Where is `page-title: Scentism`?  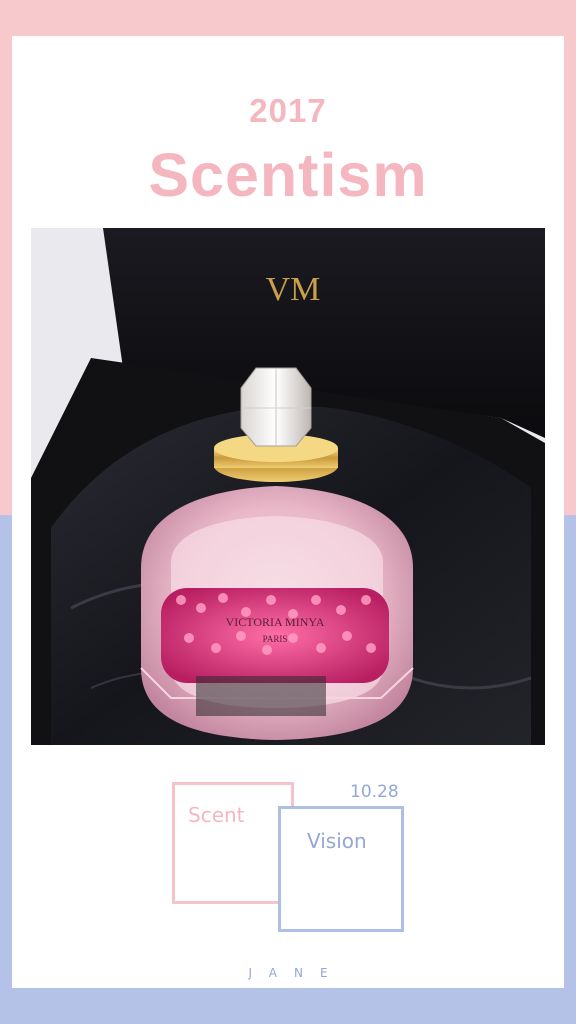
page-title: Scentism is located at coordinates (288, 175).